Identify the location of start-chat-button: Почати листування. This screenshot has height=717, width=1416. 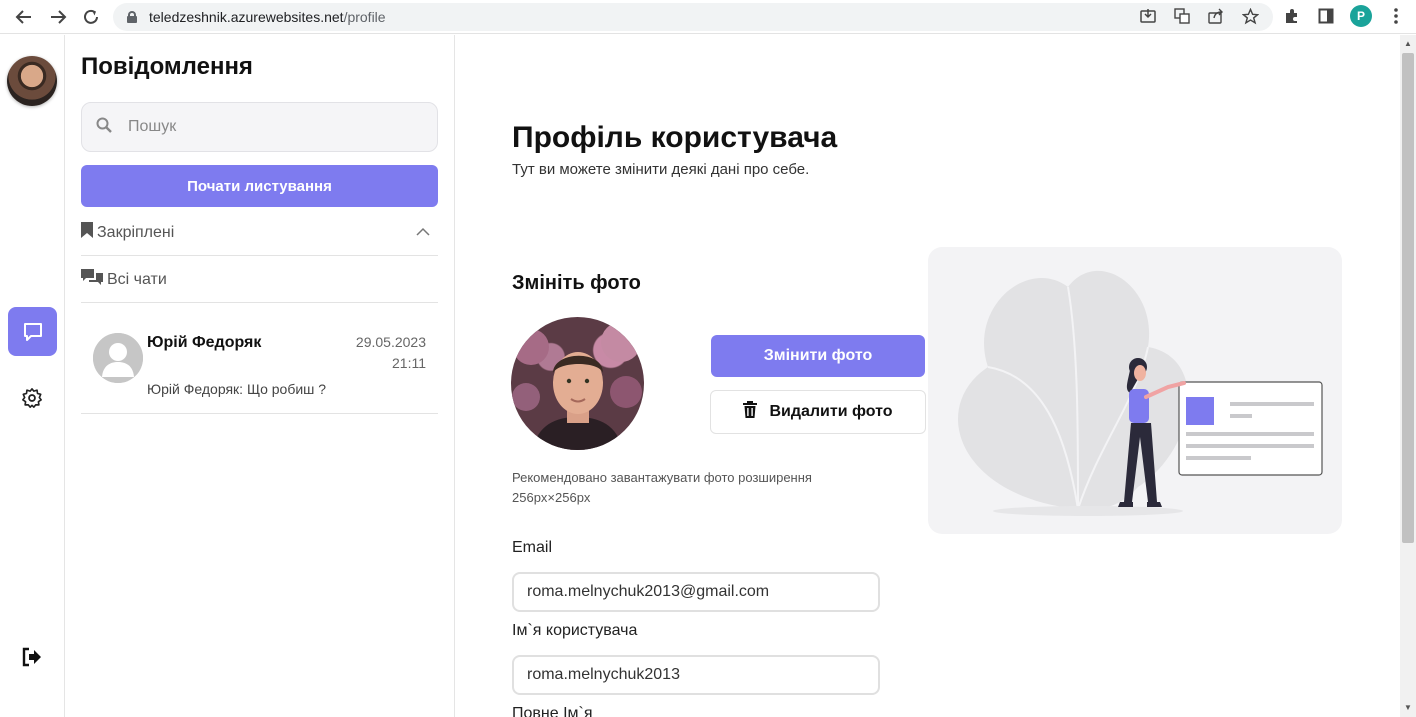
(259, 186).